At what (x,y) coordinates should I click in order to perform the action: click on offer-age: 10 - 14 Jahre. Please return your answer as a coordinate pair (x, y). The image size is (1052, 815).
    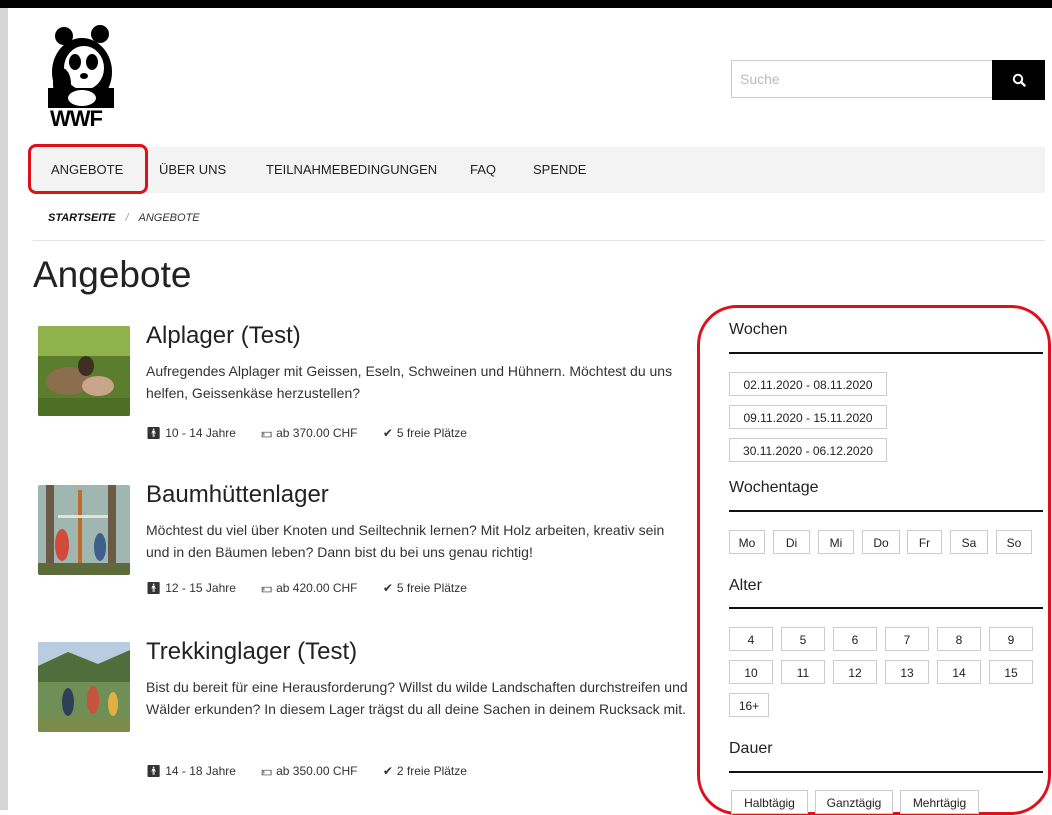
    Looking at the image, I should click on (200, 433).